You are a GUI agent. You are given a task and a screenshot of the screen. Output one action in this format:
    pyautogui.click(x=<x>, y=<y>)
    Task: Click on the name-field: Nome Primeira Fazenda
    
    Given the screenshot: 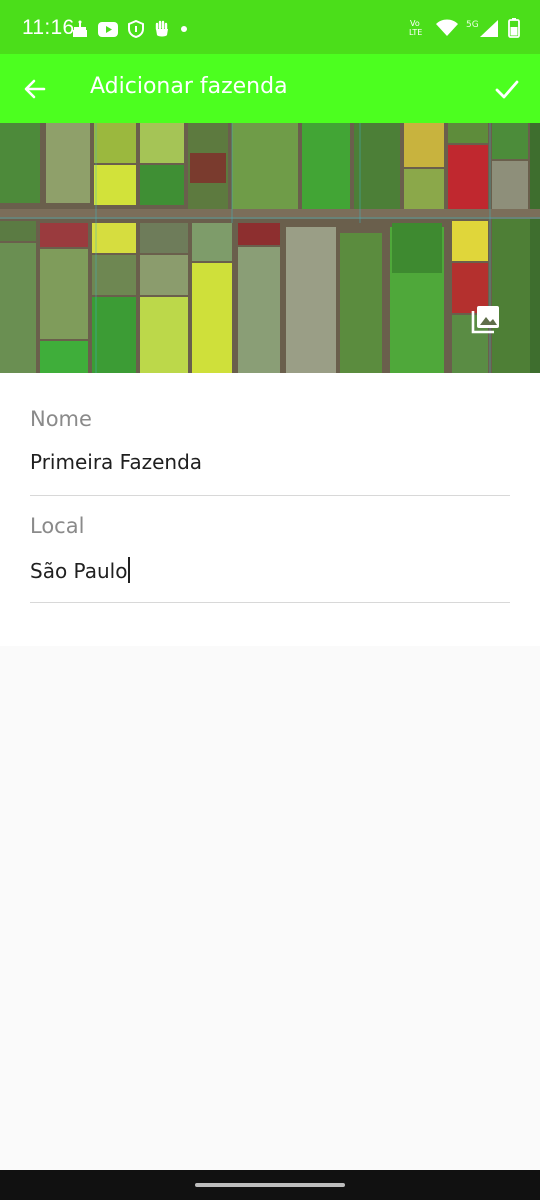 What is the action you would take?
    pyautogui.click(x=270, y=452)
    